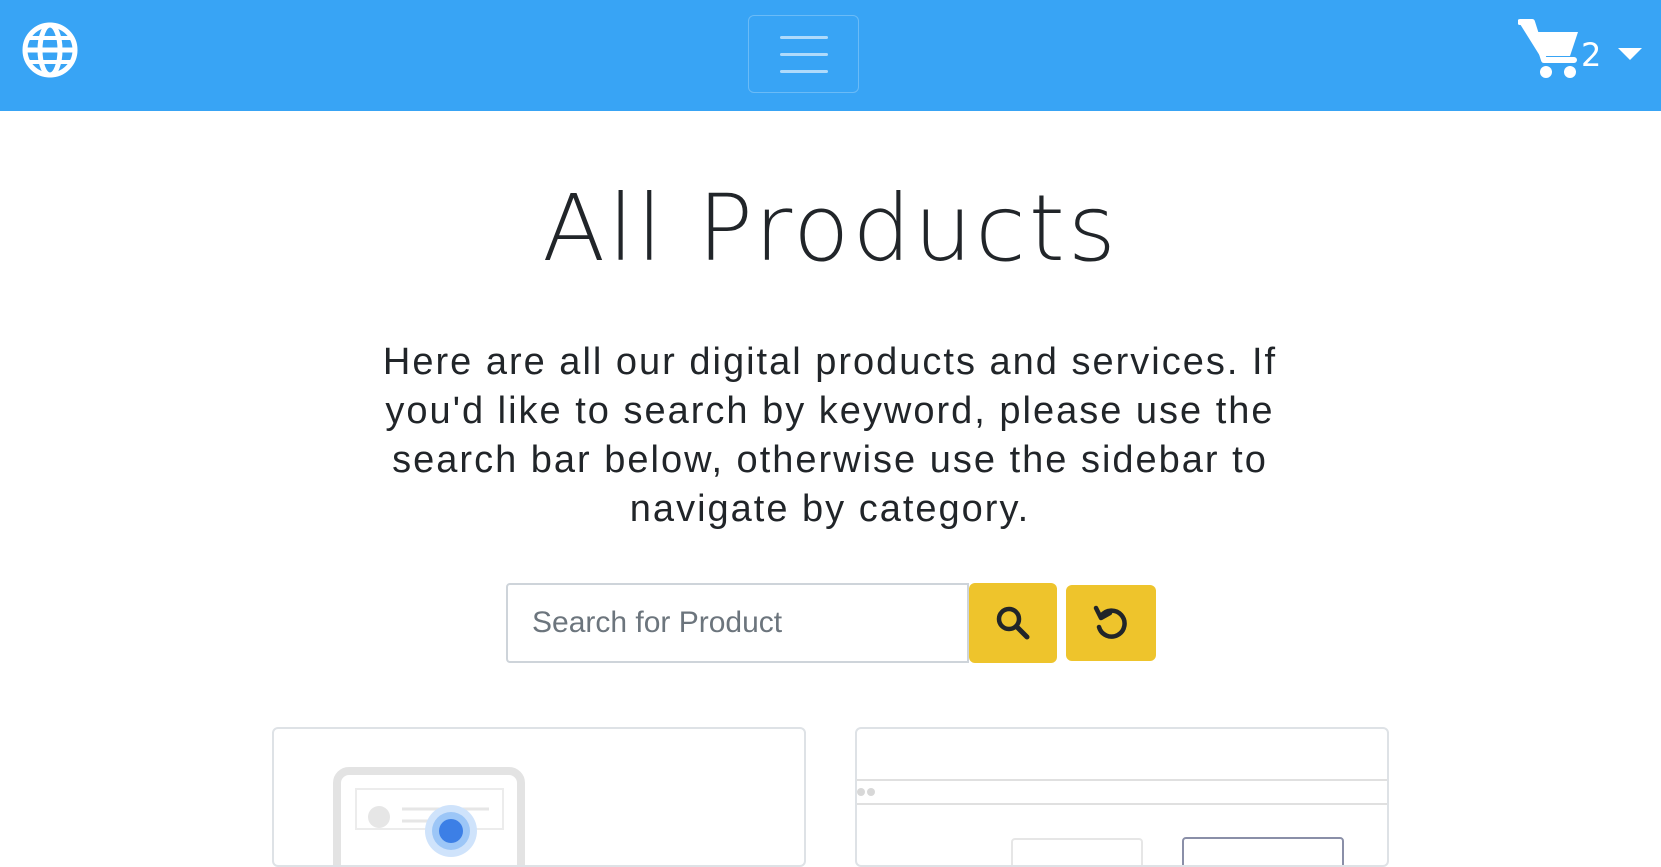  What do you see at coordinates (830, 228) in the screenshot?
I see `page-title: All Products` at bounding box center [830, 228].